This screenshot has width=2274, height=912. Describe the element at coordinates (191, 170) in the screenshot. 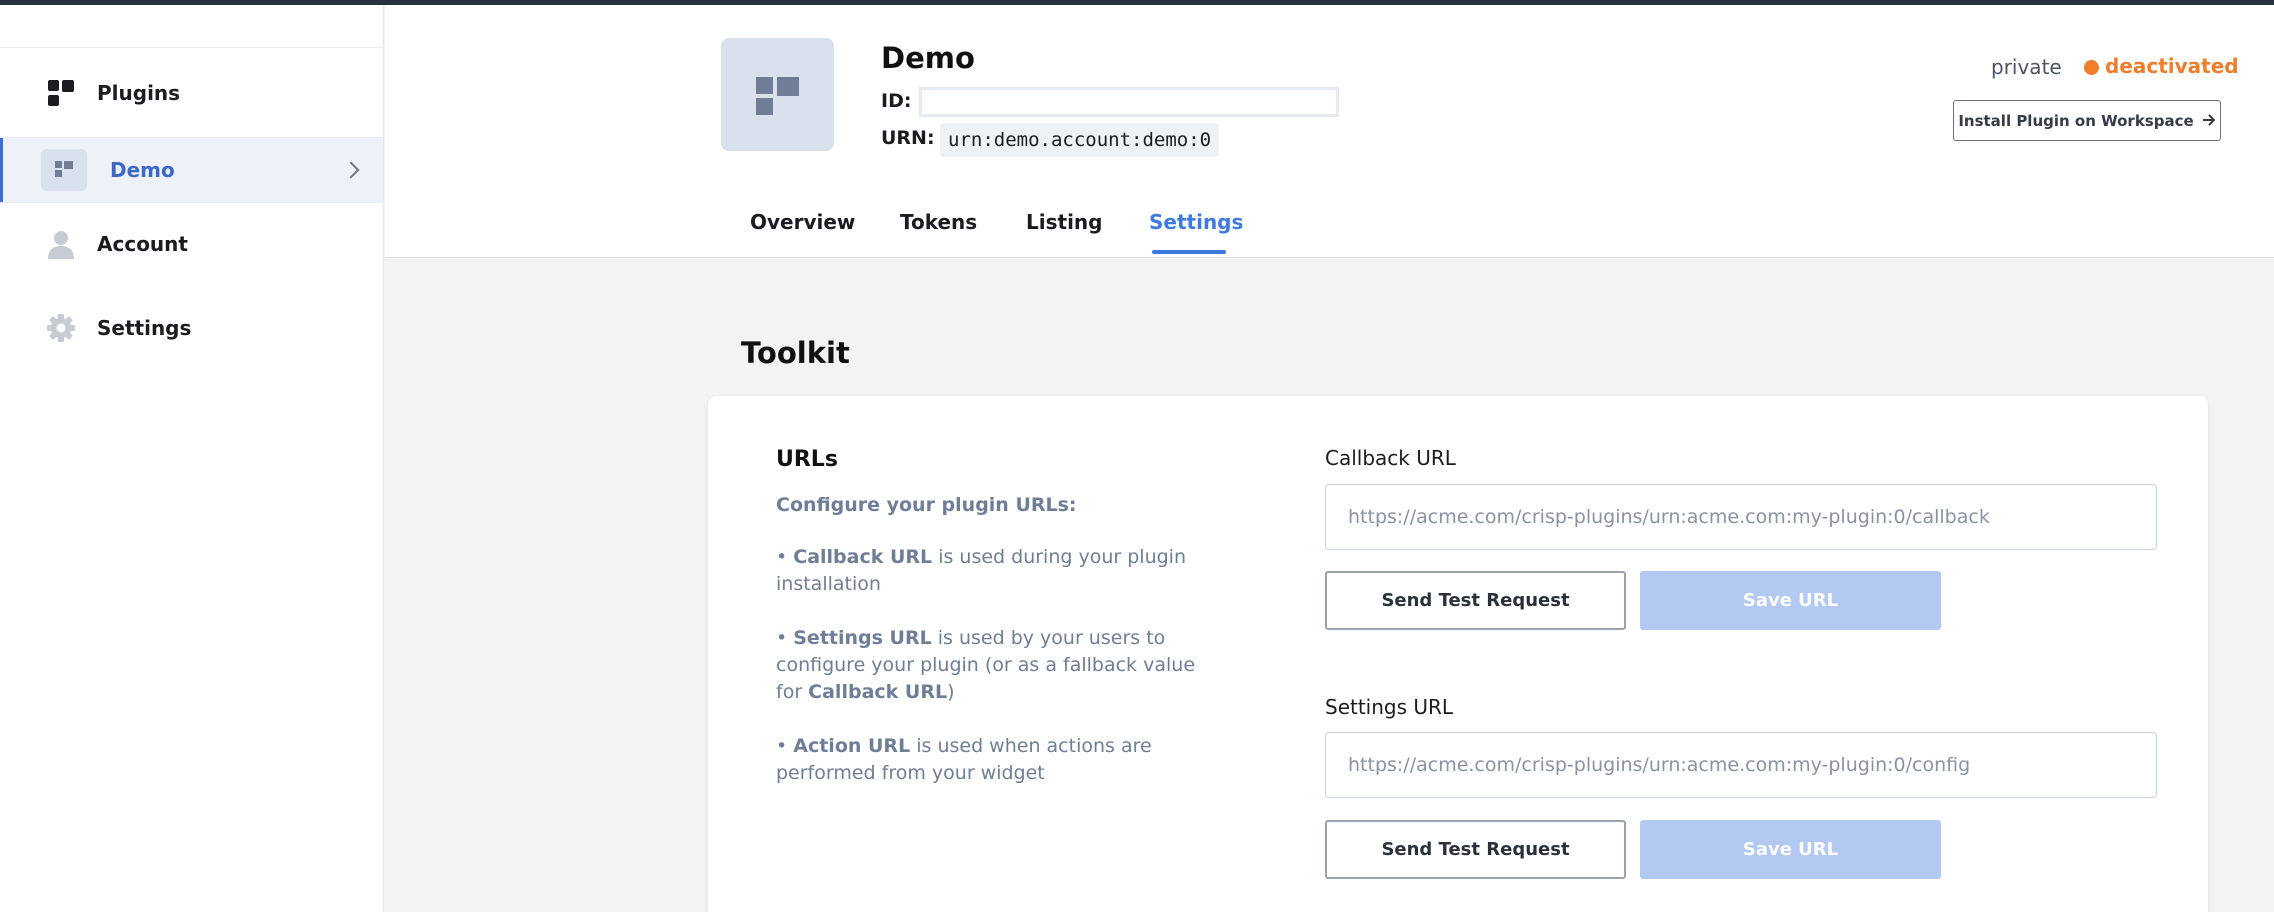

I see `sidebar-item-demo: Demo` at that location.